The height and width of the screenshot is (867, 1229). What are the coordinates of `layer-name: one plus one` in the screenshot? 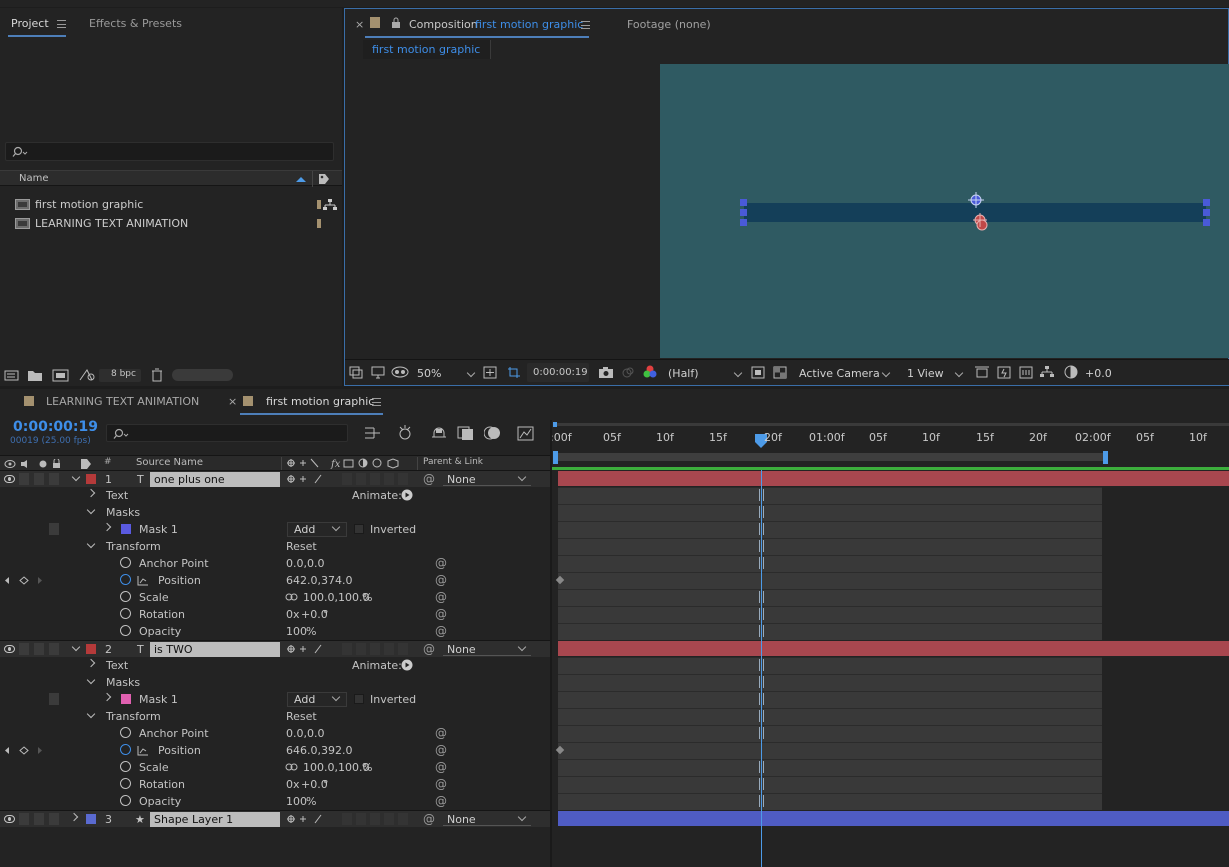 It's located at (215, 479).